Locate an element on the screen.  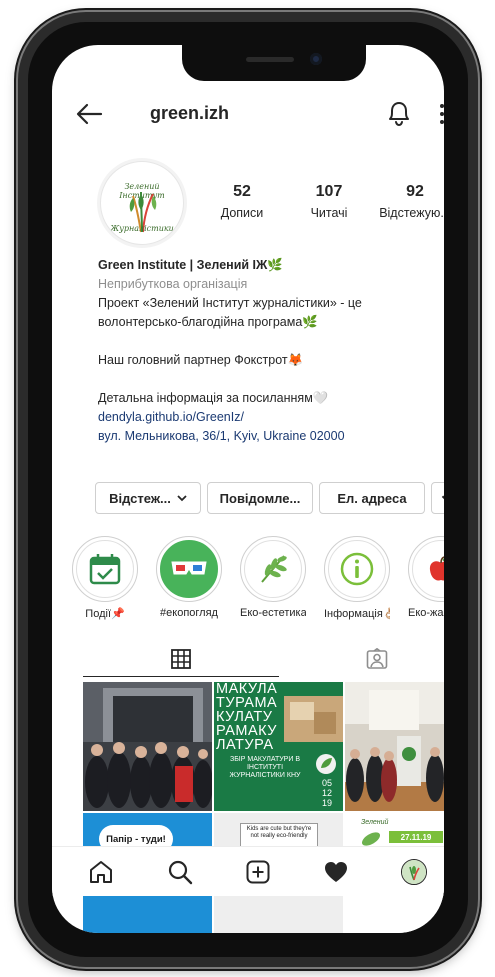
profile-avatar-mini-logo is located at coordinates (414, 872).